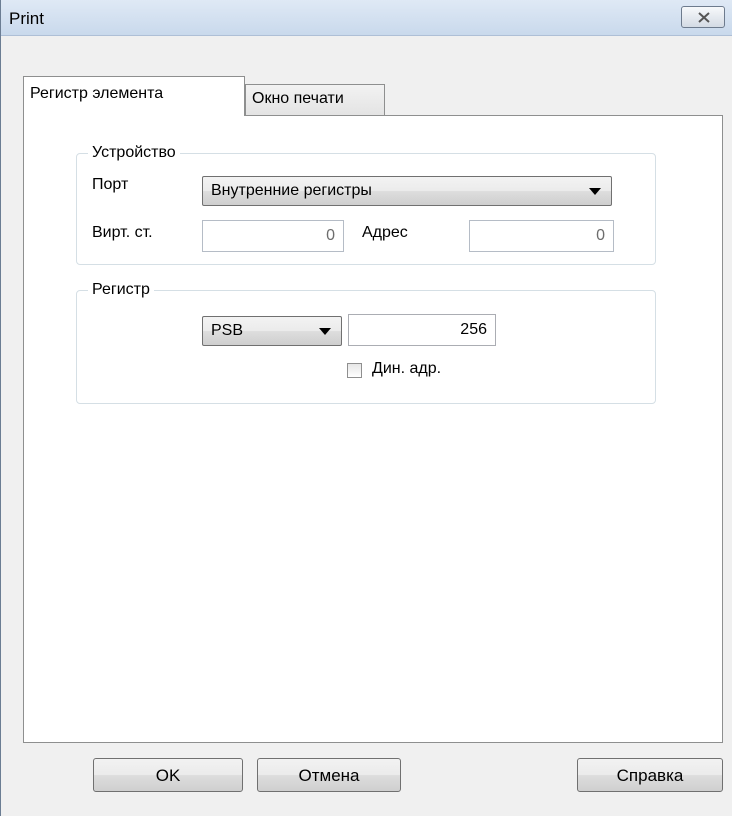 The height and width of the screenshot is (816, 732). Describe the element at coordinates (422, 330) in the screenshot. I see `register-number-field: 256` at that location.